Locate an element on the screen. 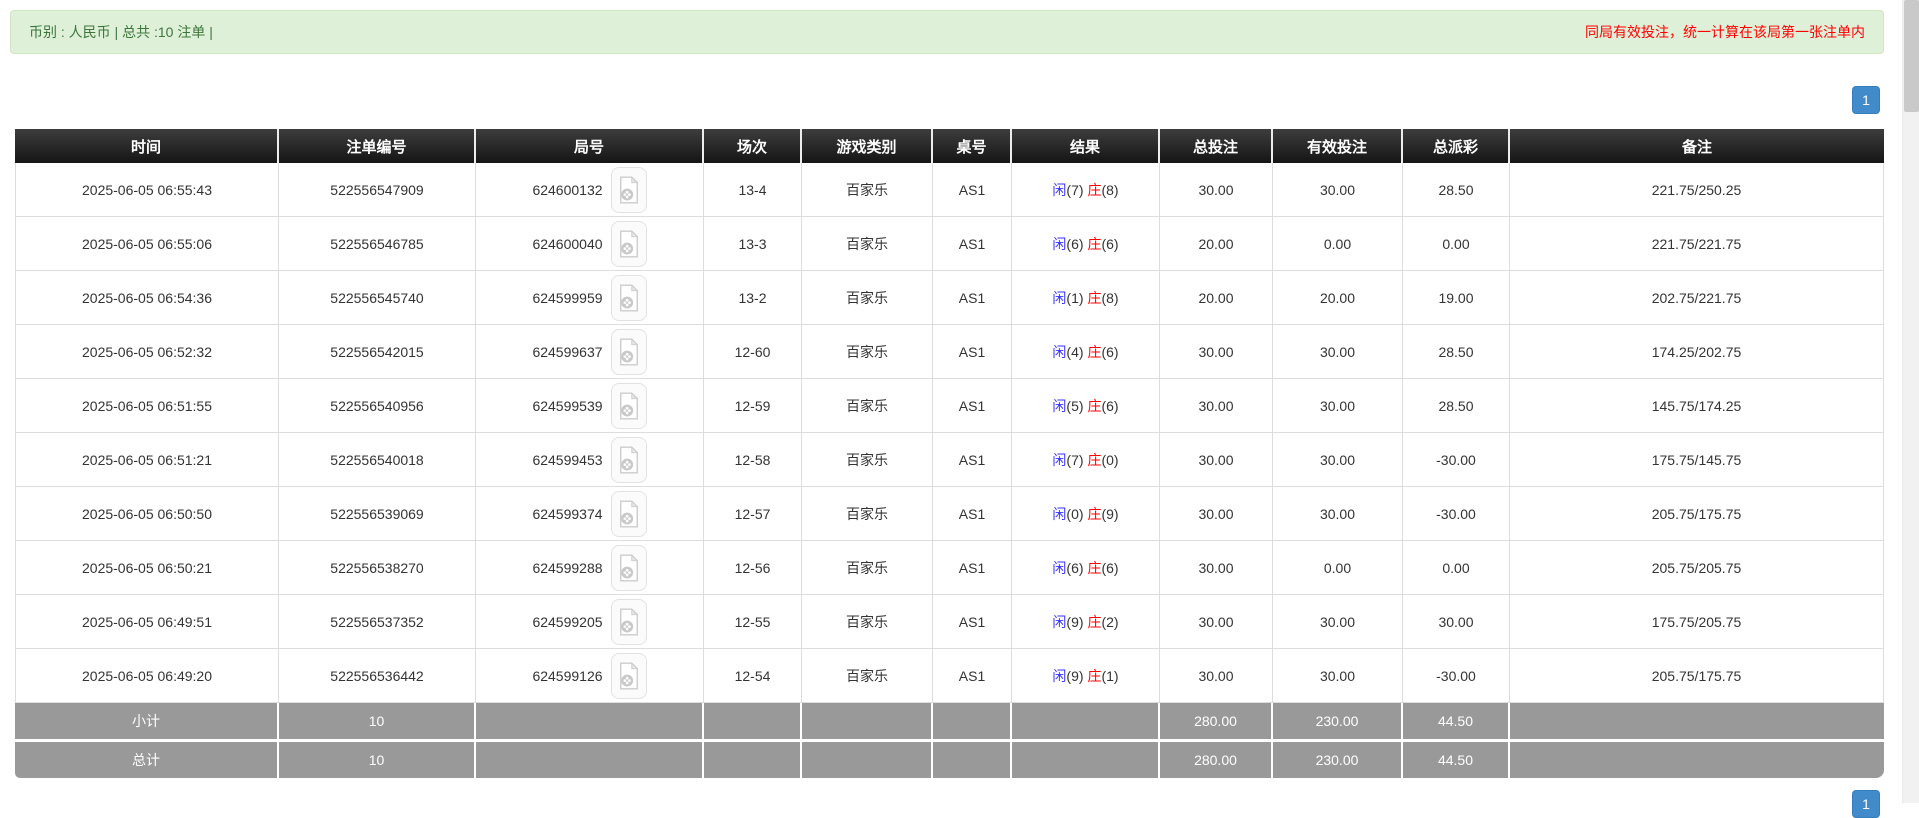 This screenshot has height=818, width=1919. total-payout: 44.50 is located at coordinates (1456, 758).